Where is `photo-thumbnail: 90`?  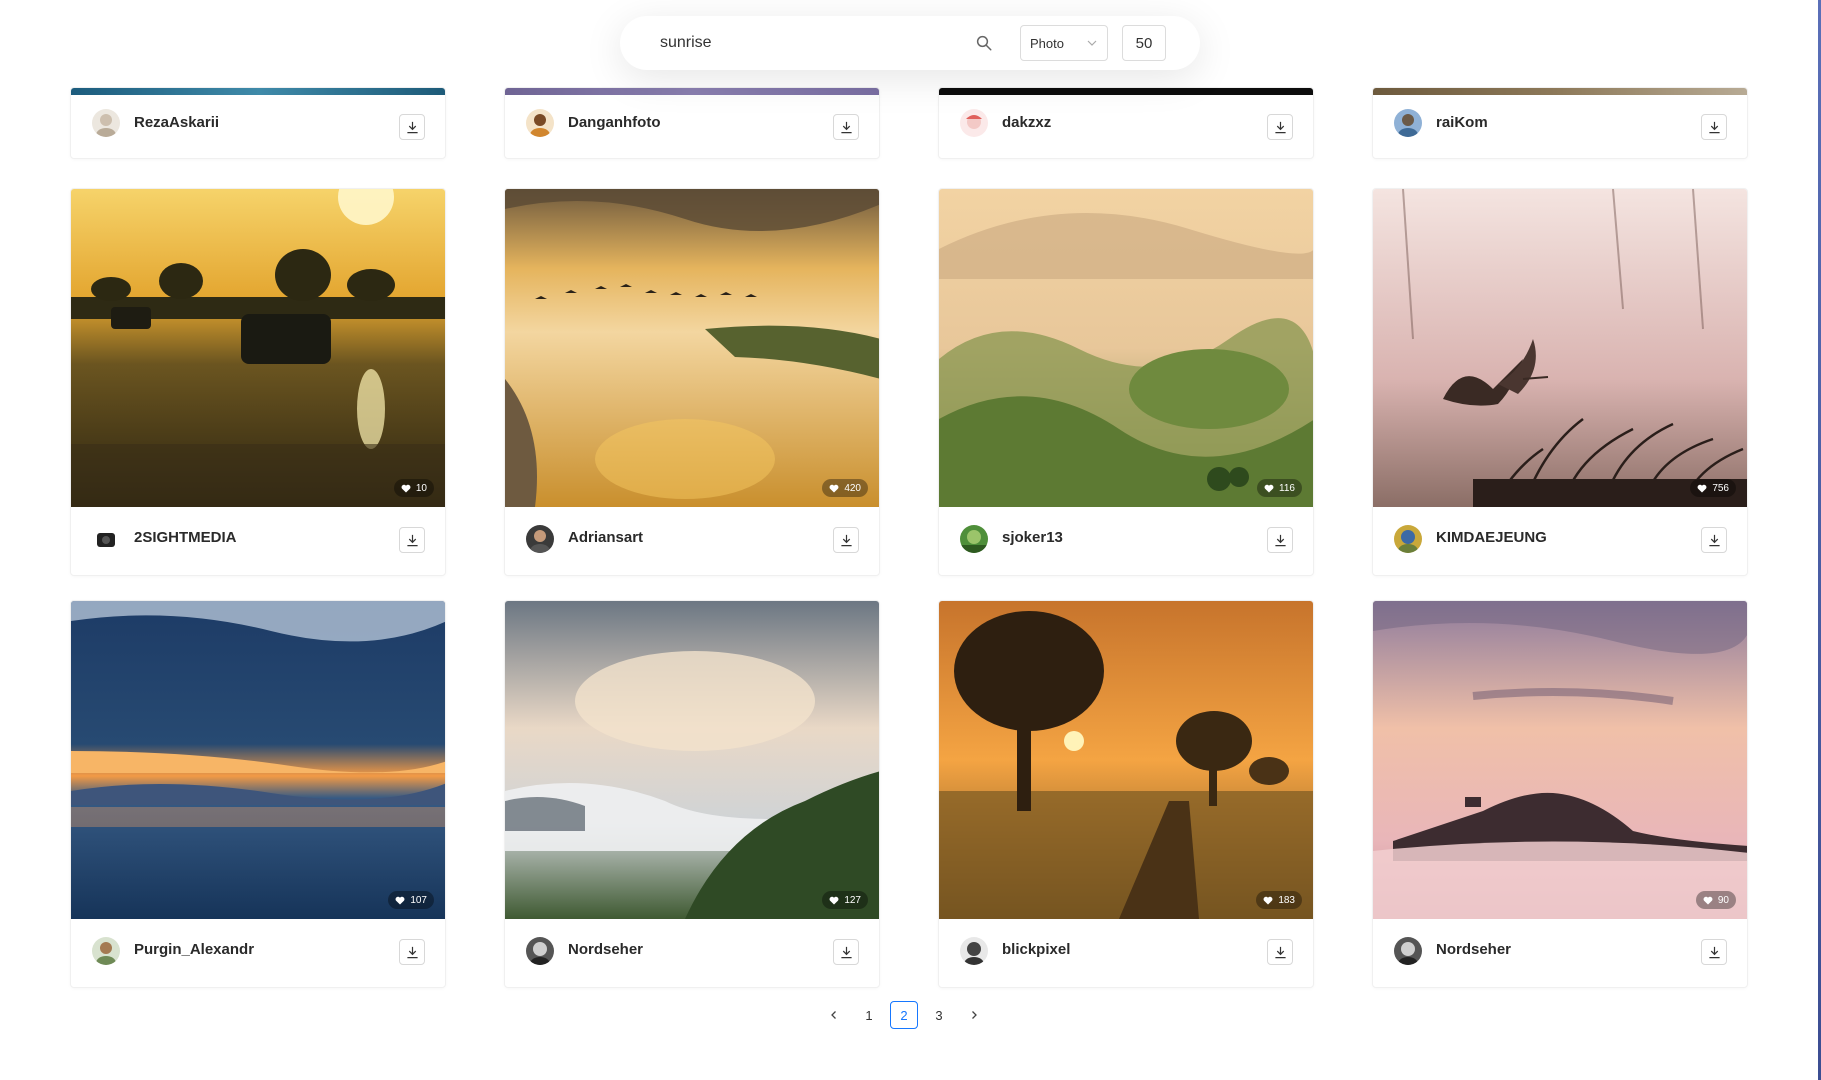
photo-thumbnail: 90 is located at coordinates (1560, 760).